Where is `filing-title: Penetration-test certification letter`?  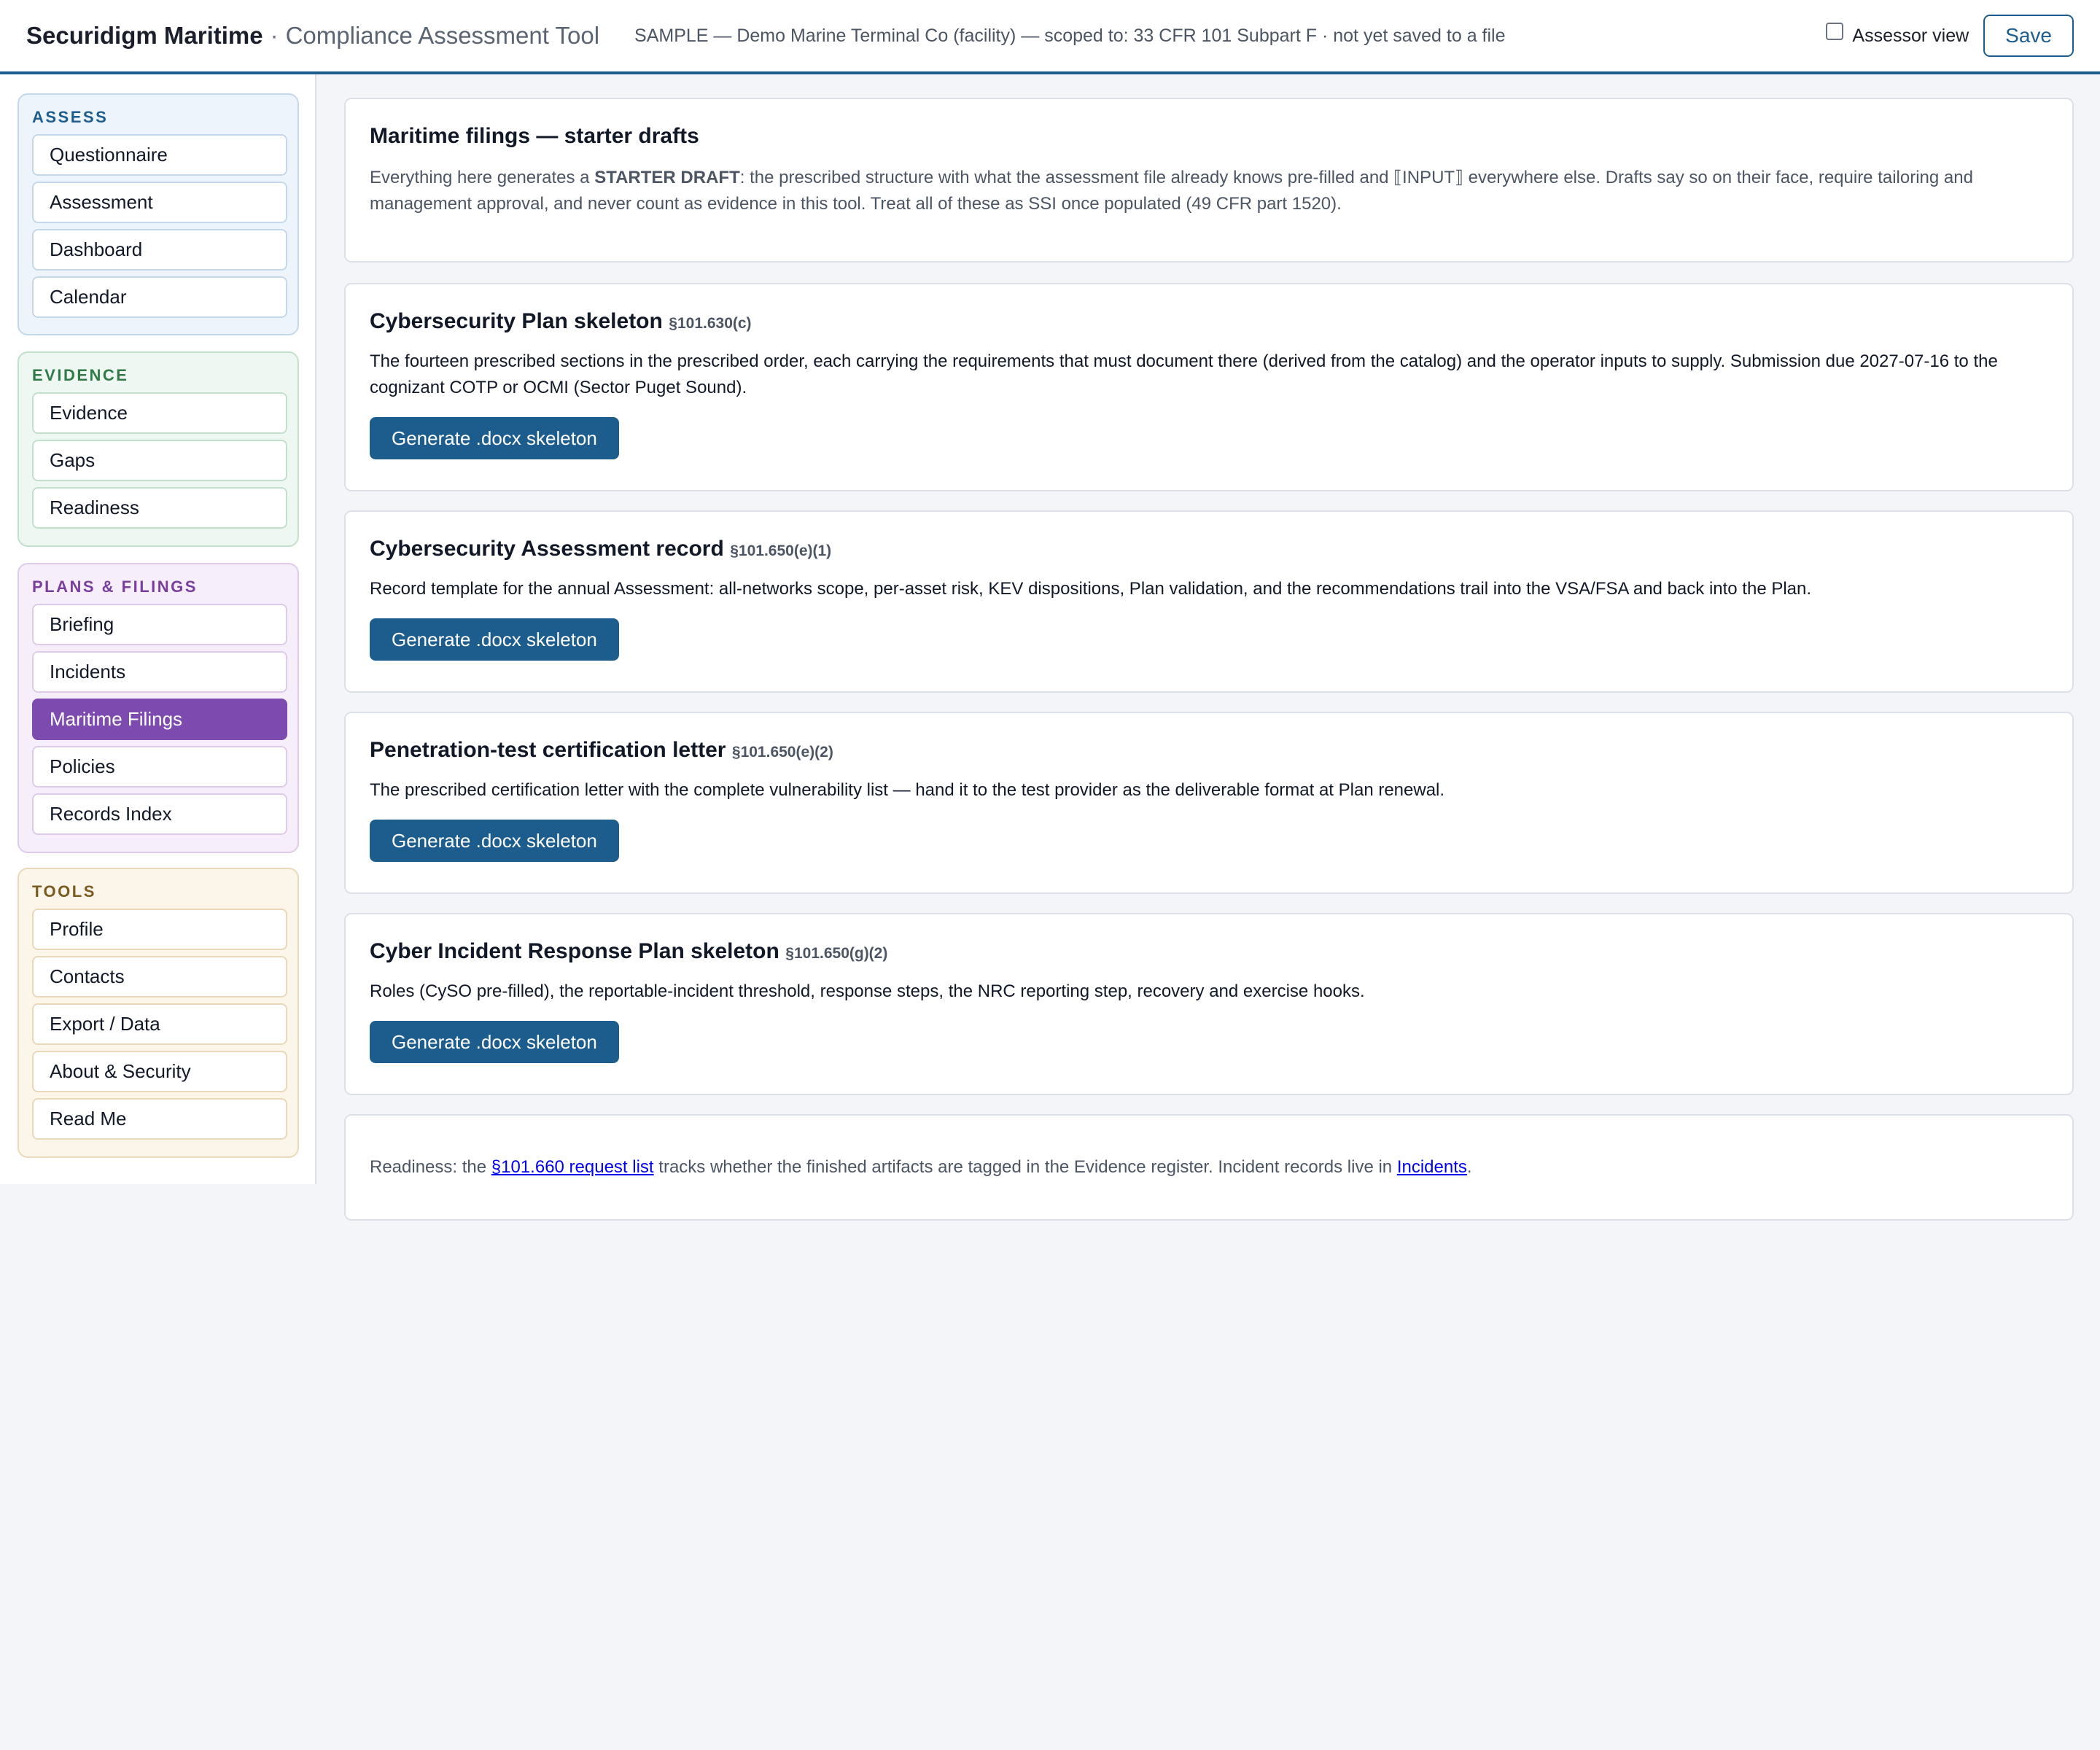 filing-title: Penetration-test certification letter is located at coordinates (548, 750).